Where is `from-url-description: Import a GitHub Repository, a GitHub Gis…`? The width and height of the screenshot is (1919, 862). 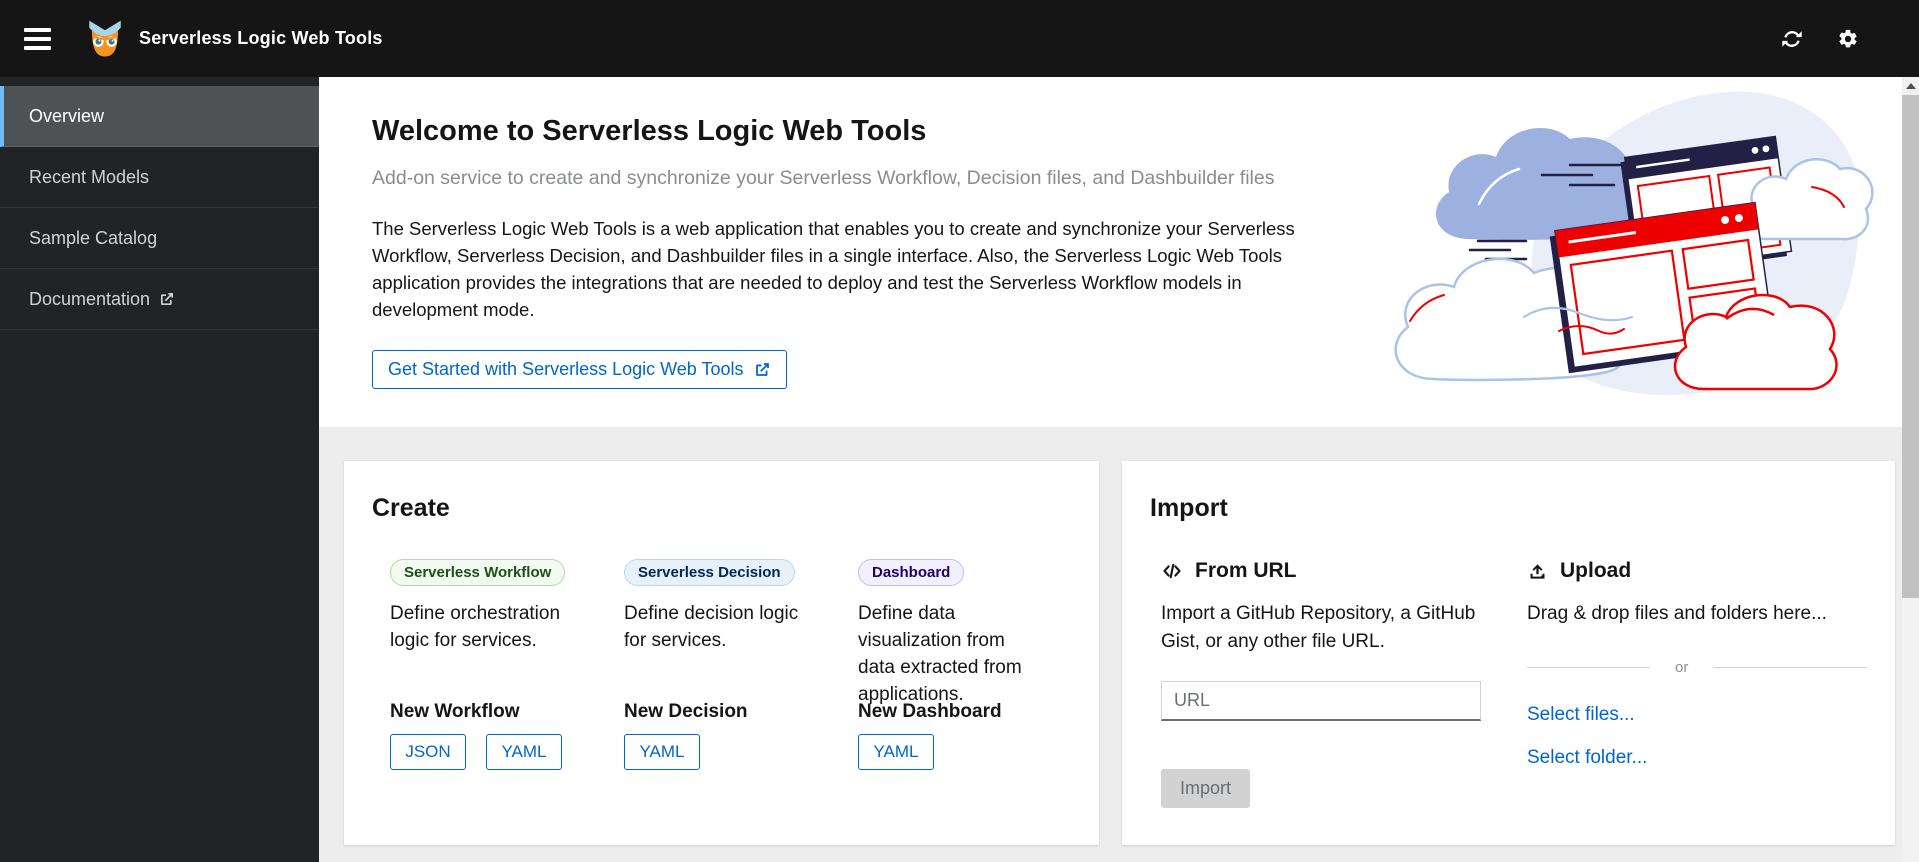
from-url-description: Import a GitHub Repository, a GitHub Gis… is located at coordinates (1318, 627).